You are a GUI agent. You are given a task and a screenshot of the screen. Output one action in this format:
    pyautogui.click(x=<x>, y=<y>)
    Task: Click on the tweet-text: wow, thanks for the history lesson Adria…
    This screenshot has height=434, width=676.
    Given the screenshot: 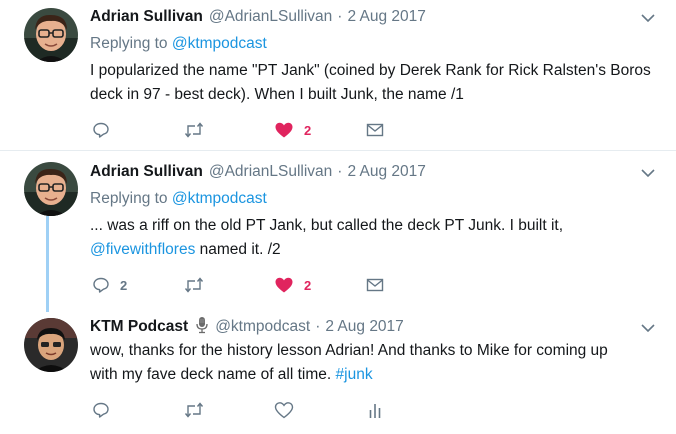 What is the action you would take?
    pyautogui.click(x=375, y=363)
    